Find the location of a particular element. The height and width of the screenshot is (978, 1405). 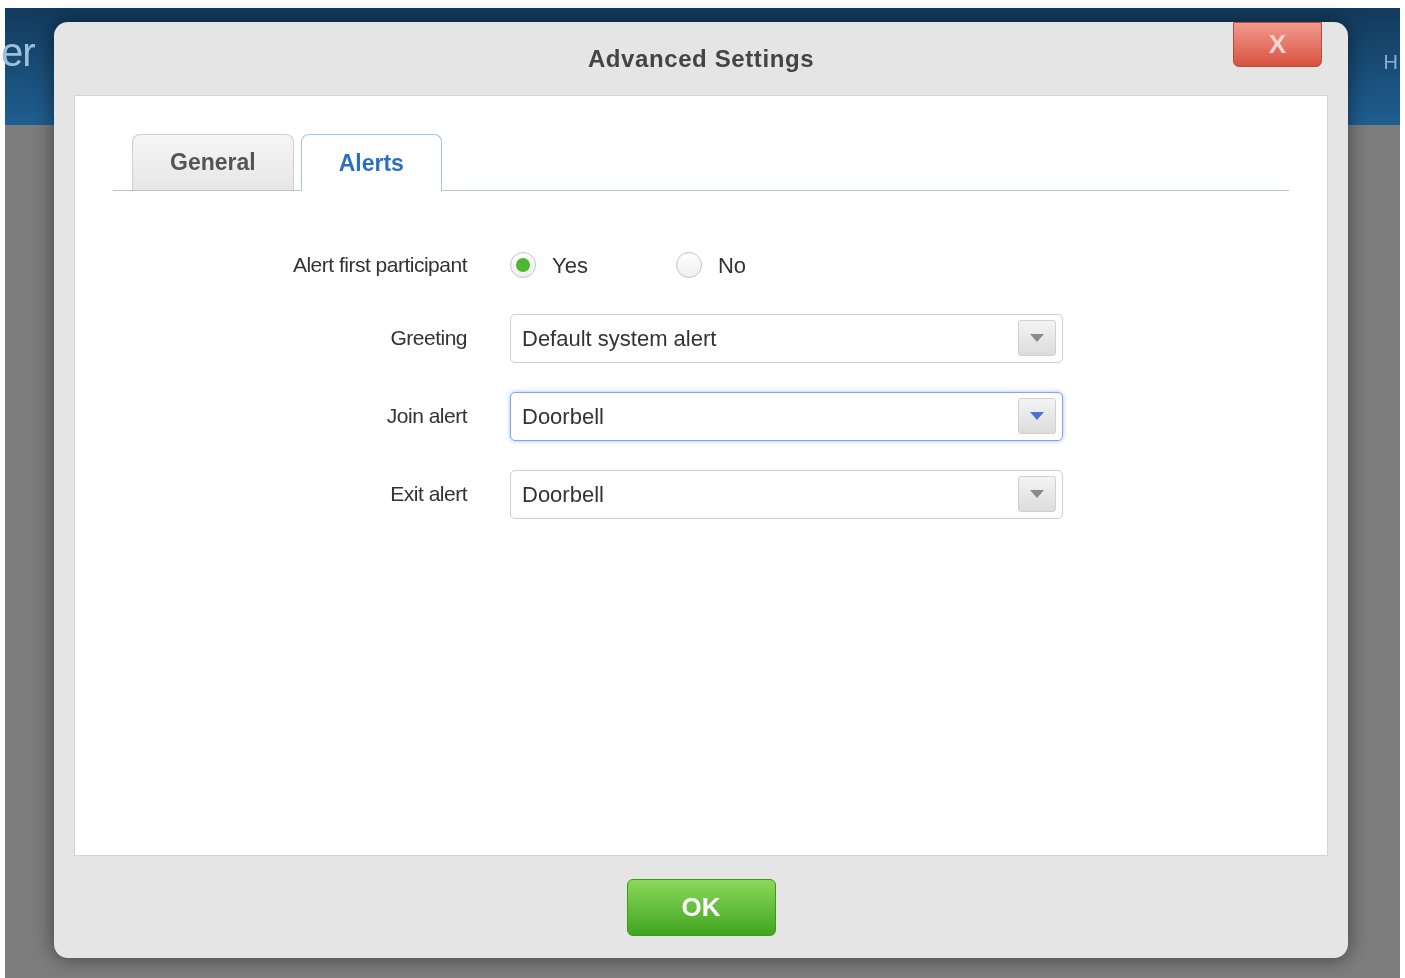

tab: General is located at coordinates (213, 162).